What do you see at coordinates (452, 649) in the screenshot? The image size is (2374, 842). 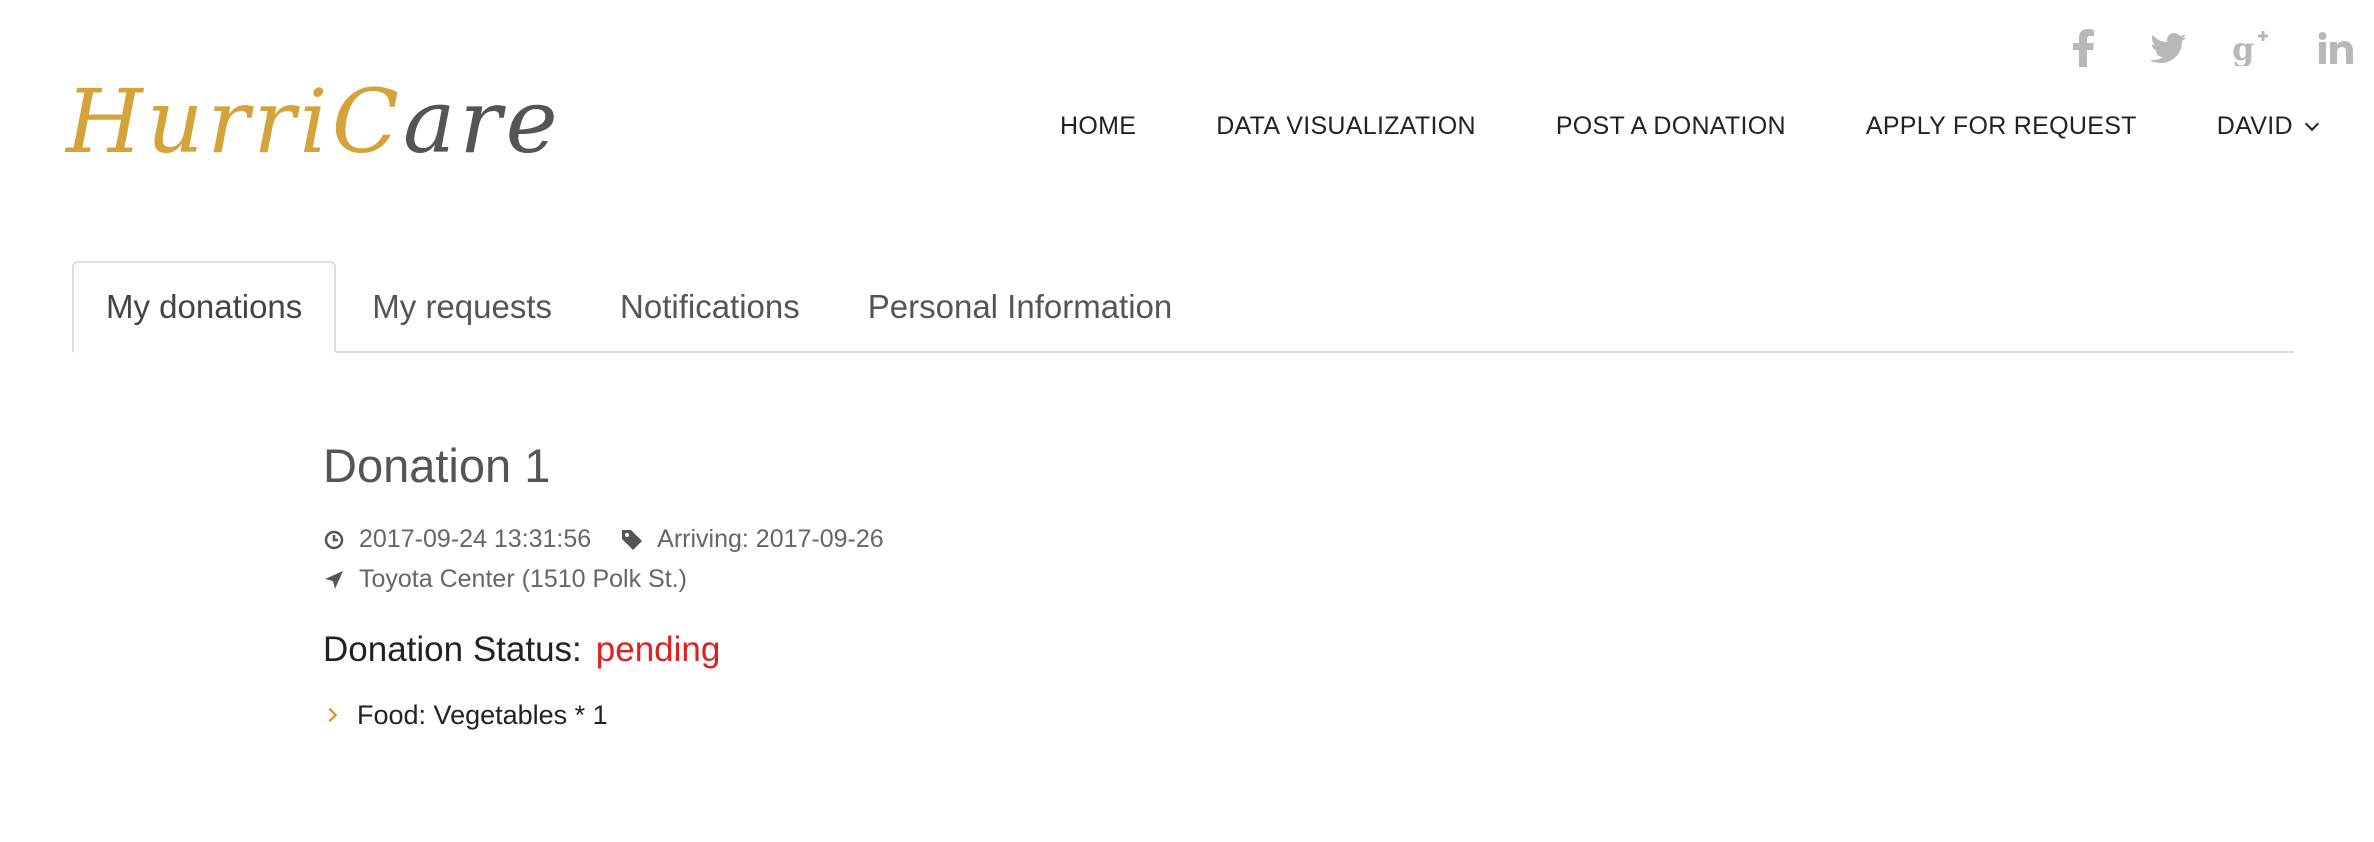 I see `donation-status-label: Donation Status:` at bounding box center [452, 649].